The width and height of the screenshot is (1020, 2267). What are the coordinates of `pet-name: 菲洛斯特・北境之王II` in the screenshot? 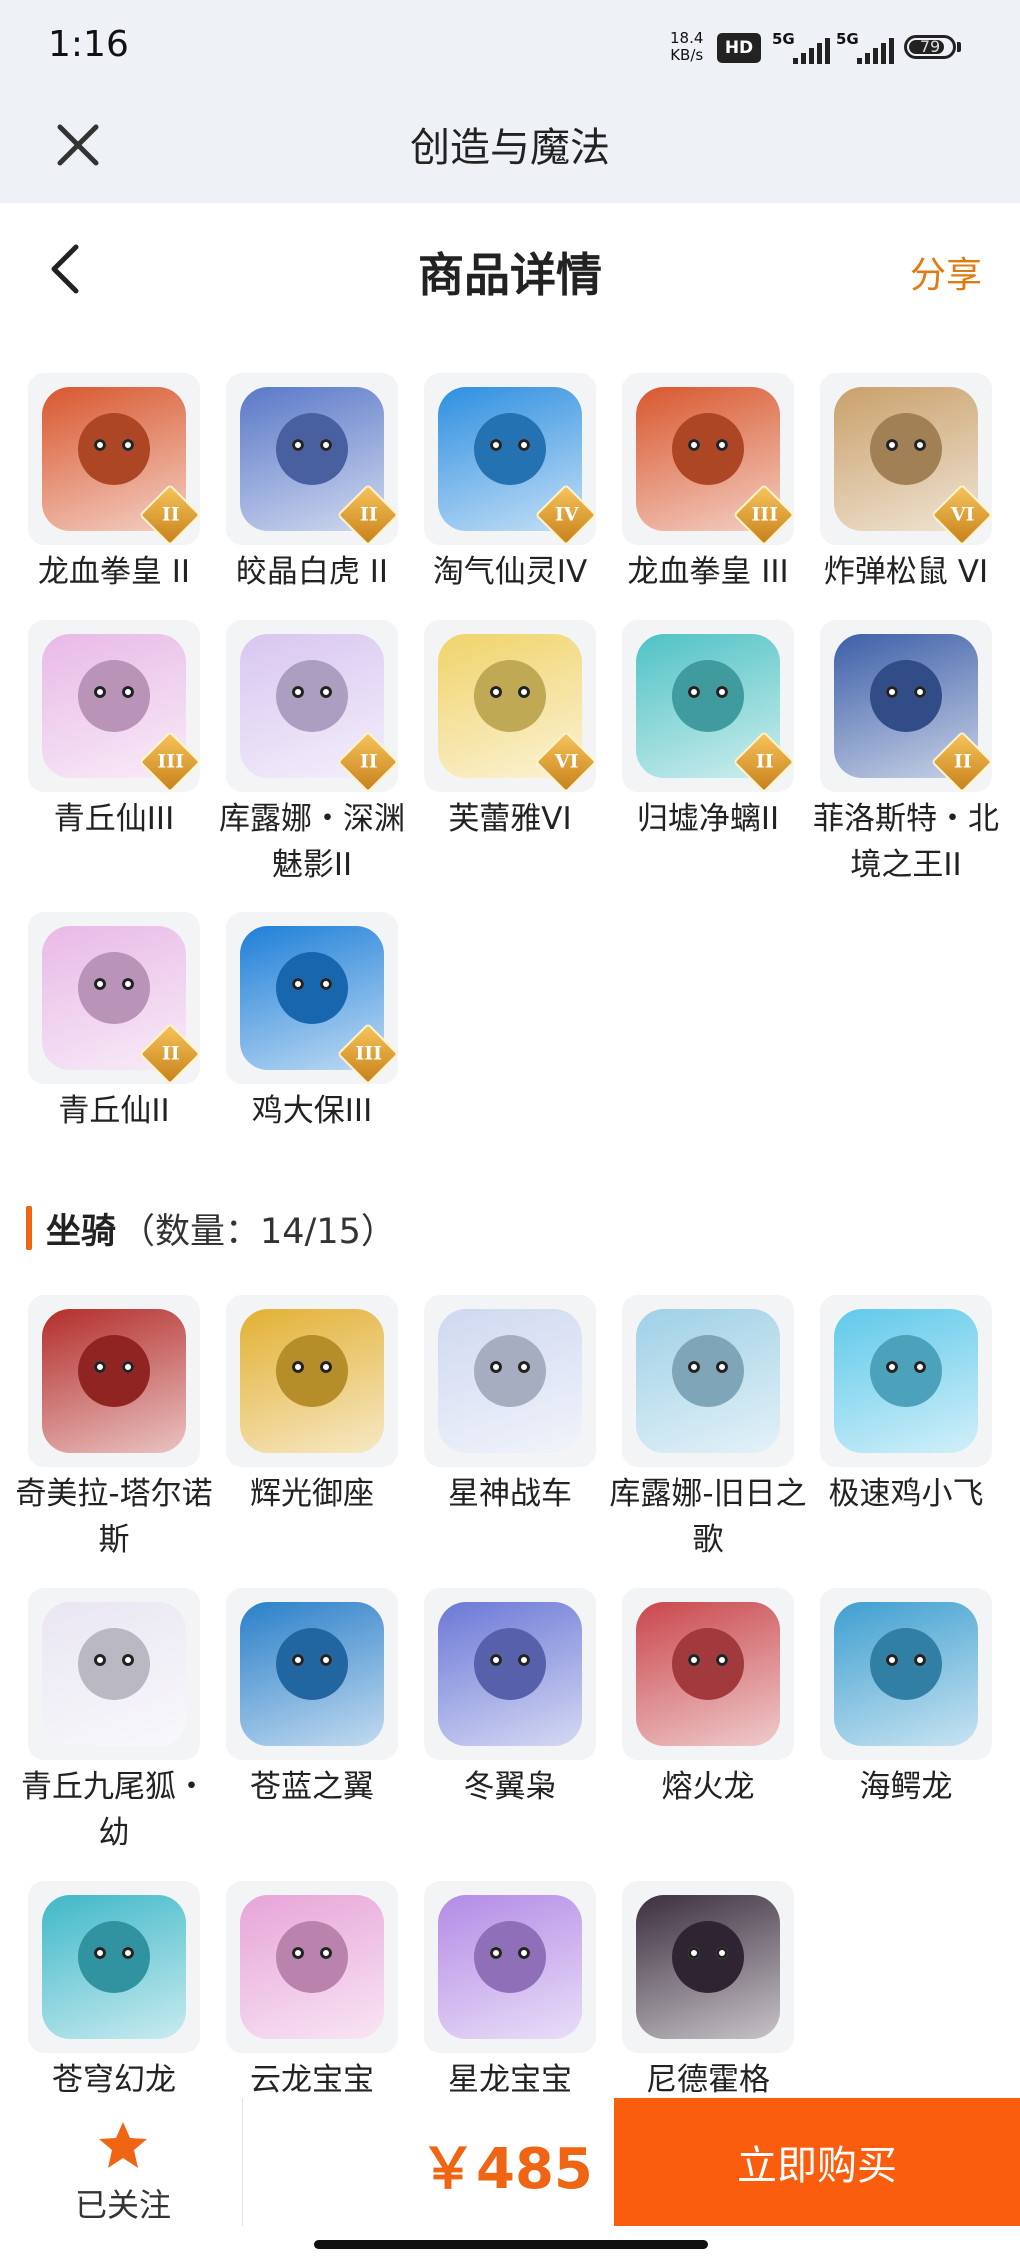 It's located at (906, 842).